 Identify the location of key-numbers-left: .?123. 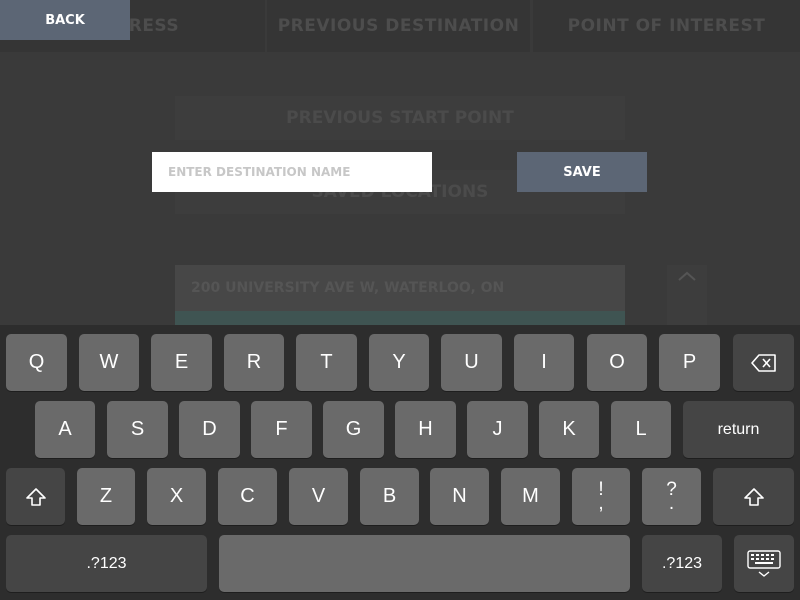
(106, 563).